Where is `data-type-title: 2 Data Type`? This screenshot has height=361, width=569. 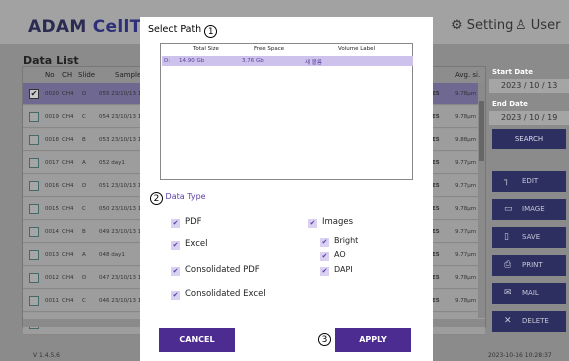 data-type-title: 2 Data Type is located at coordinates (178, 198).